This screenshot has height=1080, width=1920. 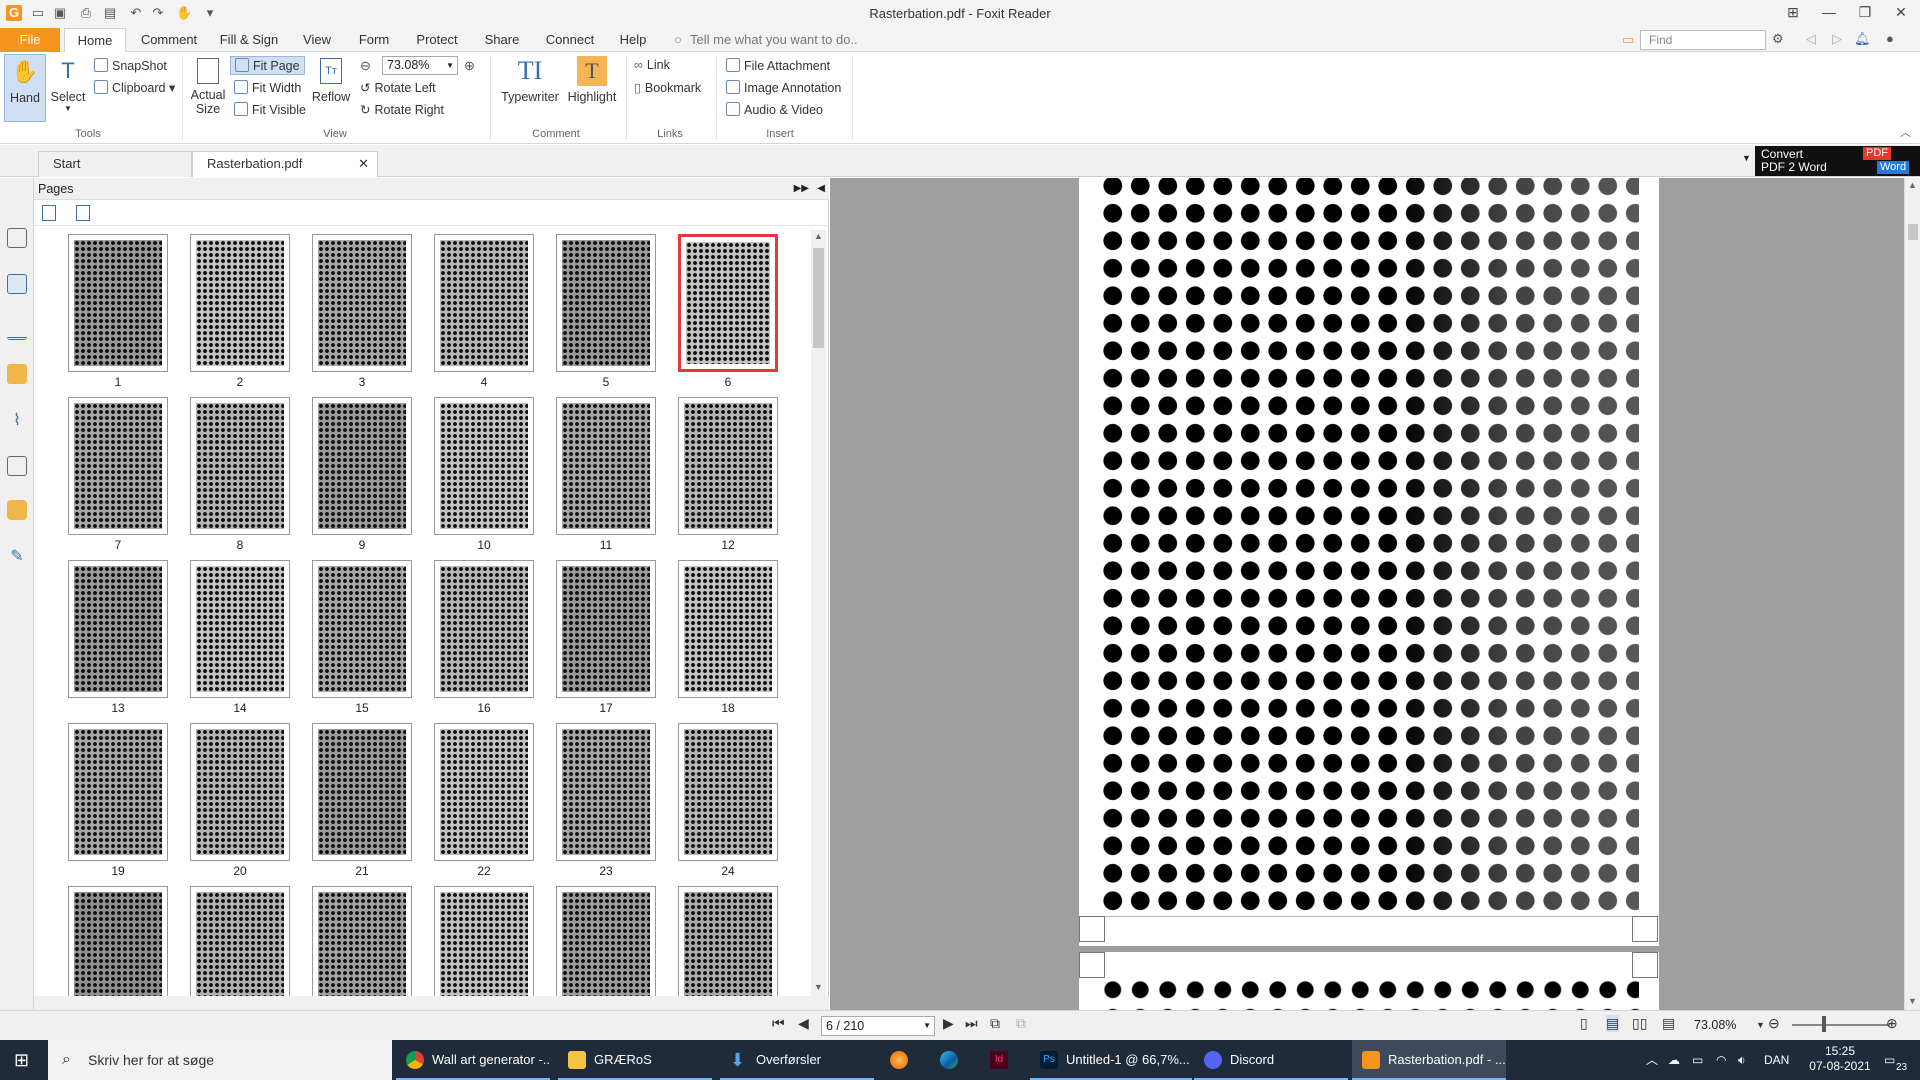 What do you see at coordinates (878, 1026) in the screenshot?
I see `page-number-input: 6 / 210 ▼` at bounding box center [878, 1026].